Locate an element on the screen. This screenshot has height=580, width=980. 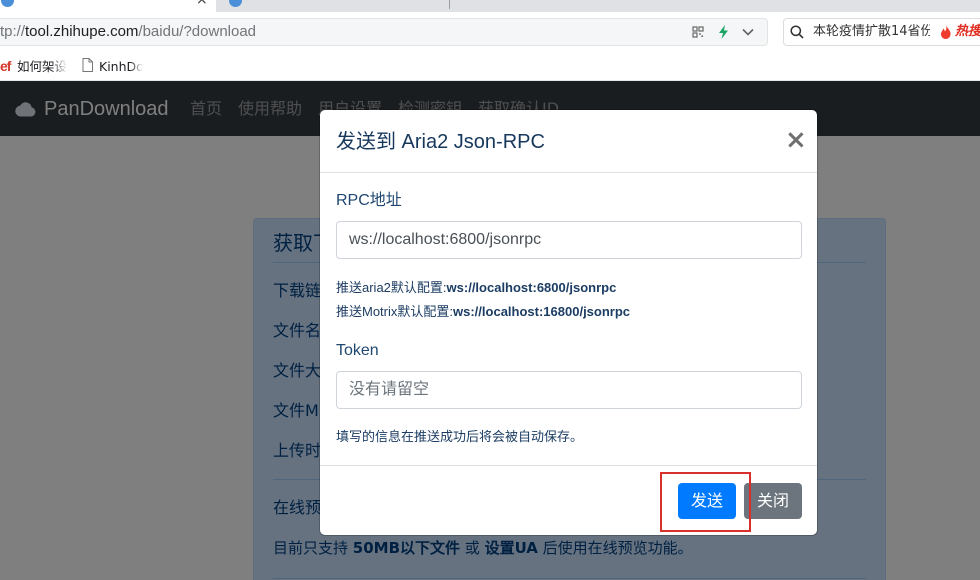
close-tab-icon: × is located at coordinates (202, 3).